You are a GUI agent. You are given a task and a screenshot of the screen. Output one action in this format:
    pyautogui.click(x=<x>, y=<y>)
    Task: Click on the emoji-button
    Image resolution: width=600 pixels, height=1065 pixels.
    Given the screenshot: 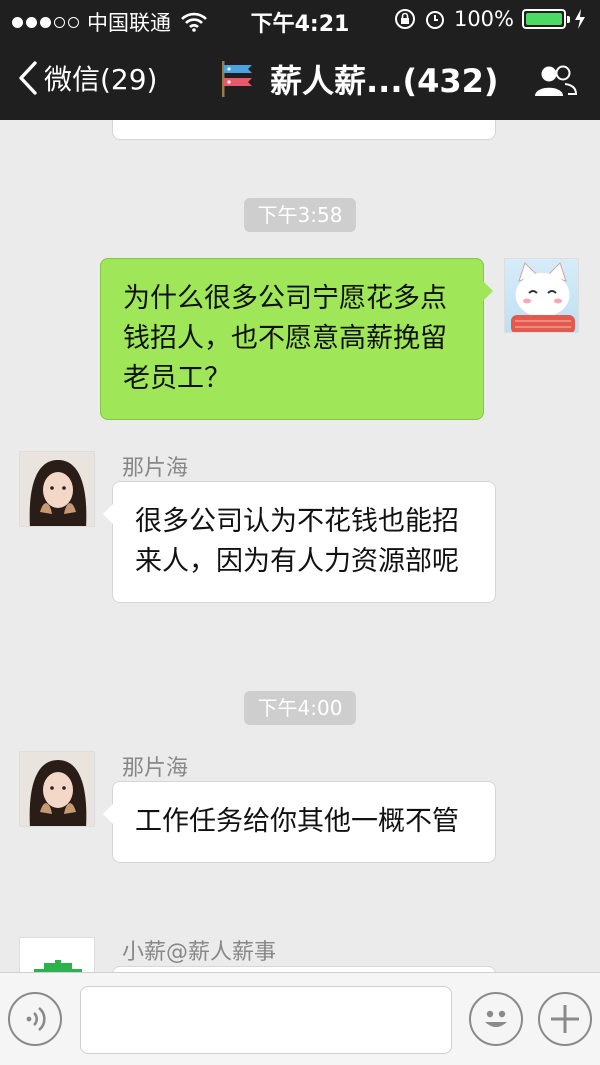 What is the action you would take?
    pyautogui.click(x=496, y=1019)
    